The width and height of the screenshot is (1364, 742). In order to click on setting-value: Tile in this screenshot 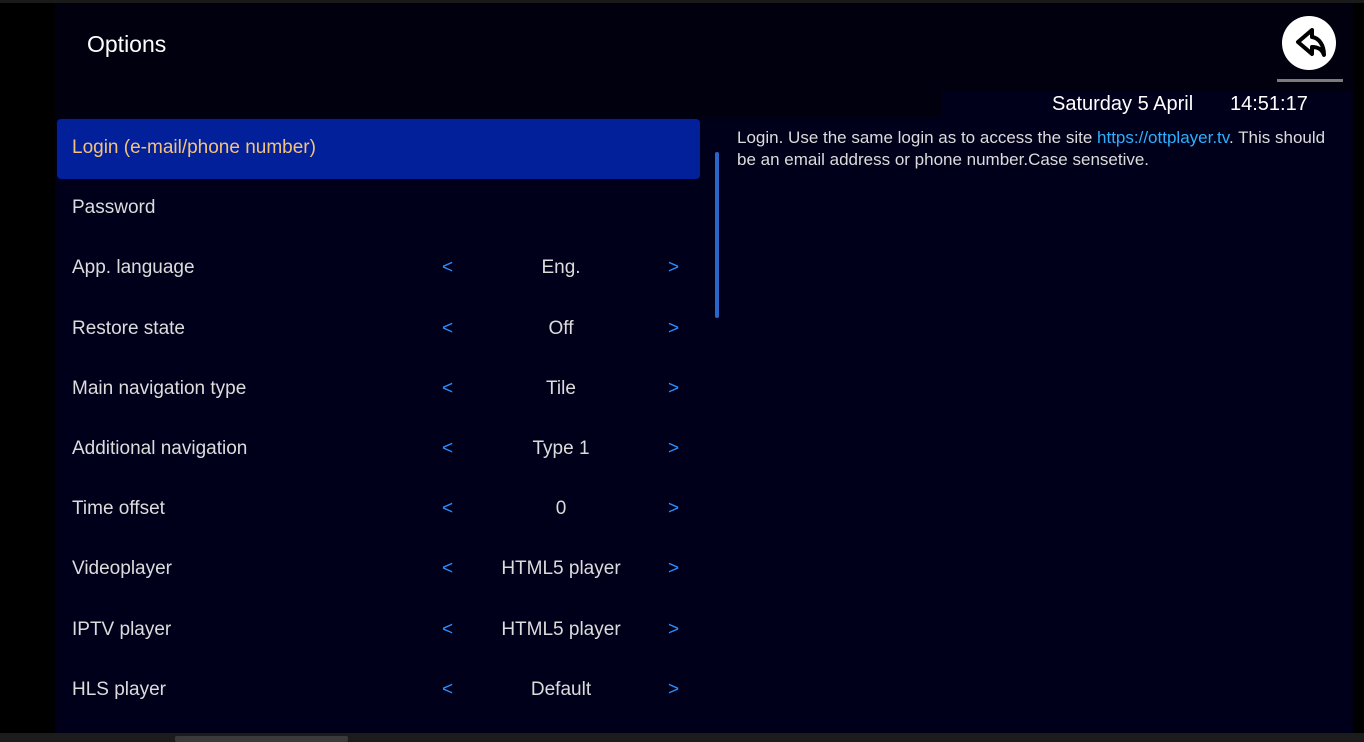, I will do `click(561, 388)`.